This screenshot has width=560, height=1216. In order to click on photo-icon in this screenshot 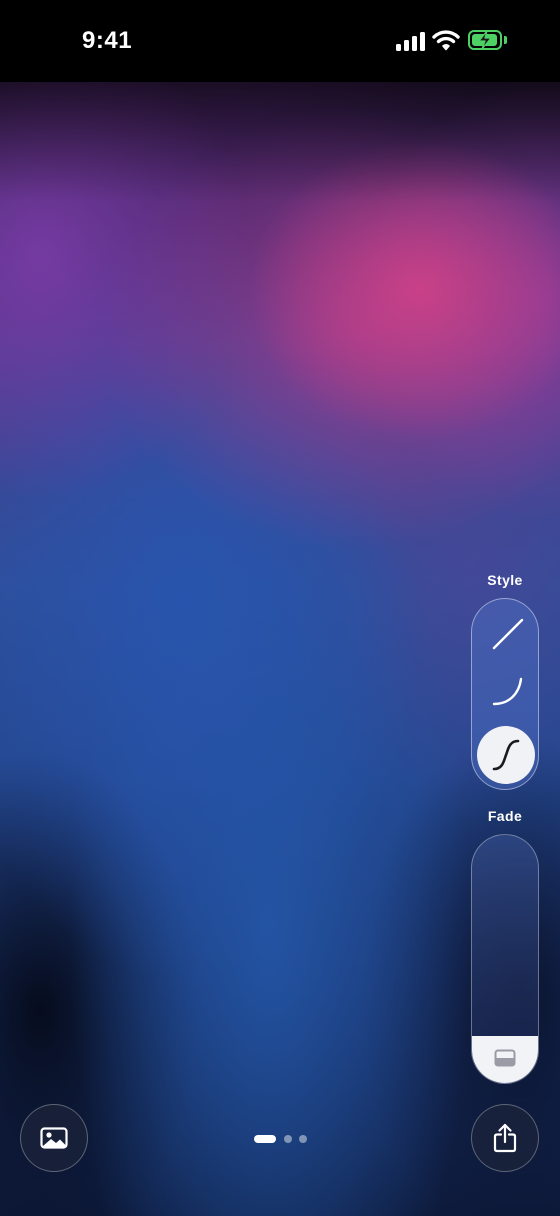, I will do `click(54, 1138)`.